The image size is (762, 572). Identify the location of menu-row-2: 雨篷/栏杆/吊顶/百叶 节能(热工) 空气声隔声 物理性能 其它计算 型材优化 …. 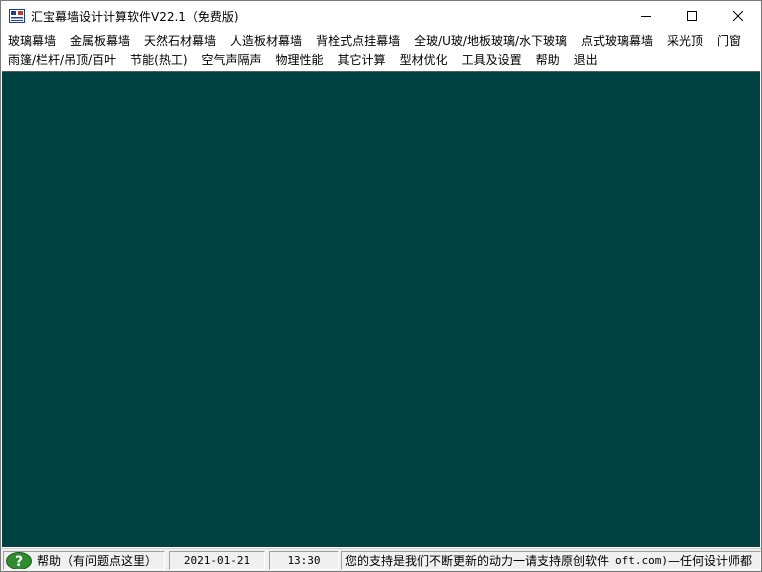
(303, 60).